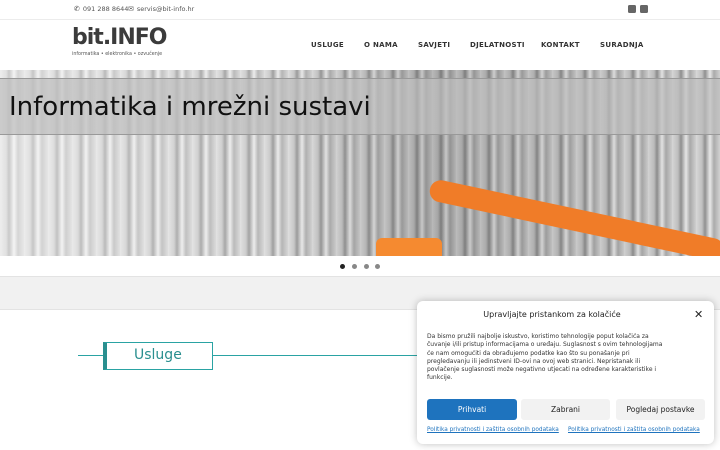 This screenshot has width=720, height=450. I want to click on email-contact: ✉ servis@bit-info.hr, so click(161, 9).